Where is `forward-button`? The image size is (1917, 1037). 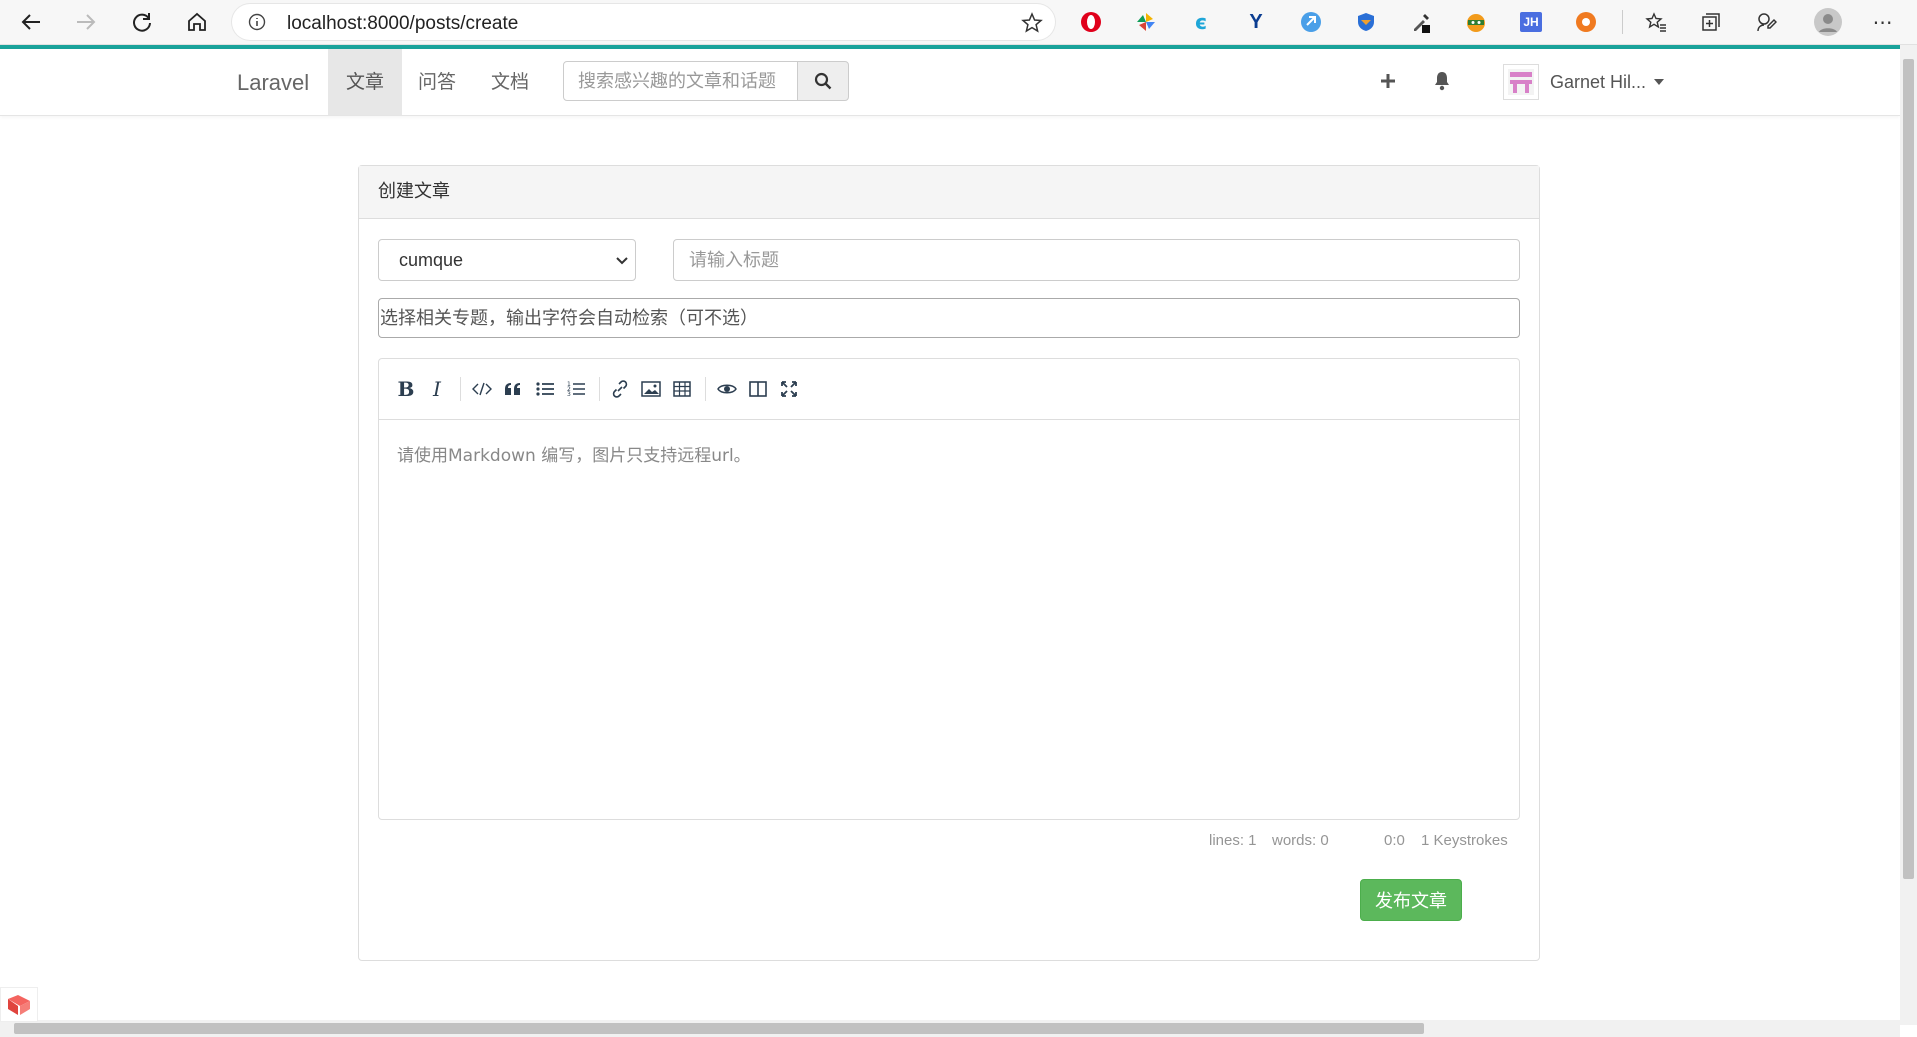
forward-button is located at coordinates (86, 22).